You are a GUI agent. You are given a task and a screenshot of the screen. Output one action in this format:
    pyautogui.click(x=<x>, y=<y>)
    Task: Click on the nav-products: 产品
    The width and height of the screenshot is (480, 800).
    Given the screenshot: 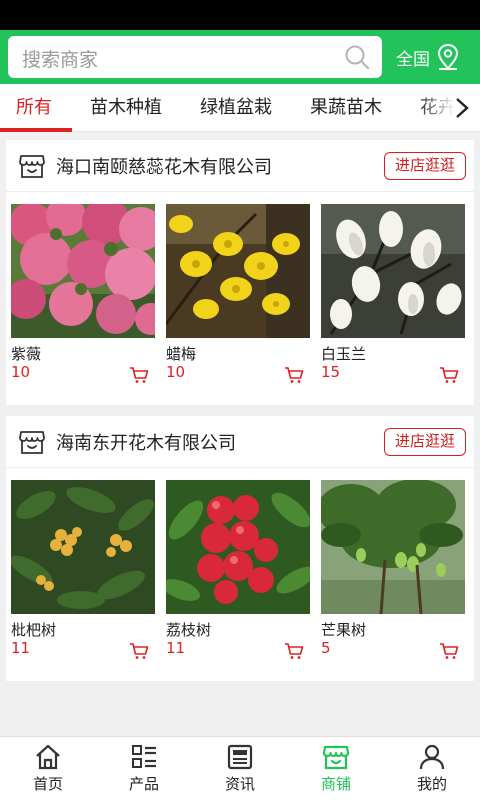 What is the action you would take?
    pyautogui.click(x=144, y=768)
    